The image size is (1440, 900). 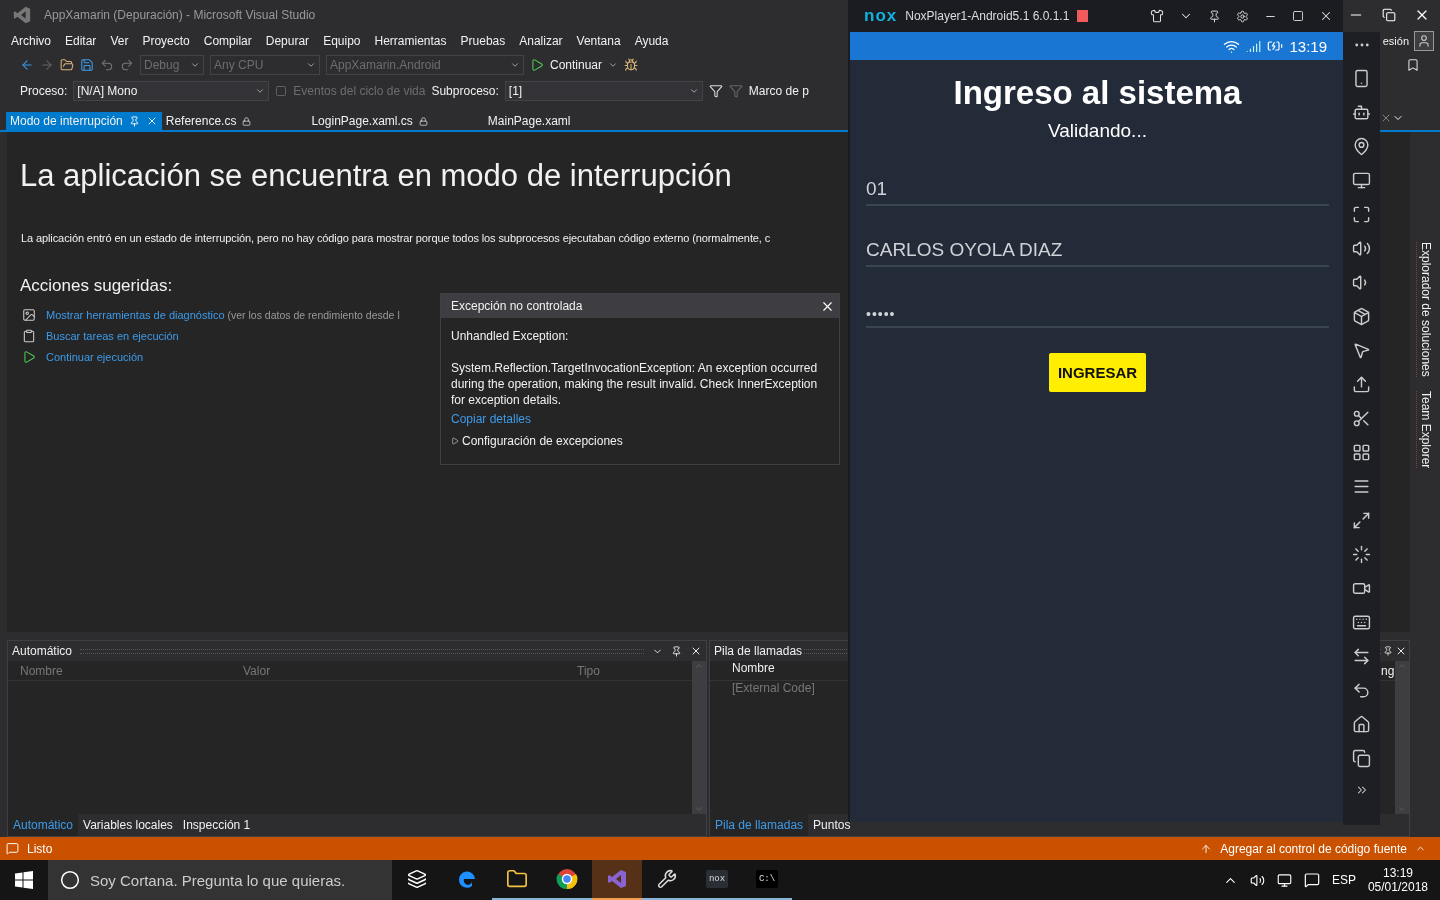 What do you see at coordinates (529, 121) in the screenshot?
I see `document-tab: MainPage.xaml` at bounding box center [529, 121].